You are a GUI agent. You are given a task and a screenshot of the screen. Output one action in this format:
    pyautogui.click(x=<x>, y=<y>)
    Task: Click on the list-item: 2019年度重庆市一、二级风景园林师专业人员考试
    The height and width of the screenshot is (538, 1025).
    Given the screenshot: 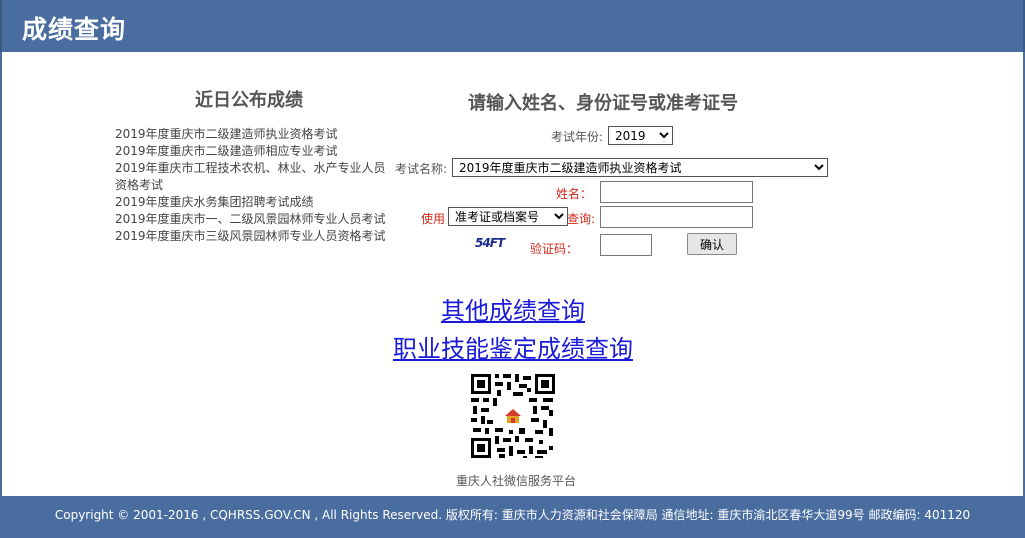 What is the action you would take?
    pyautogui.click(x=252, y=219)
    